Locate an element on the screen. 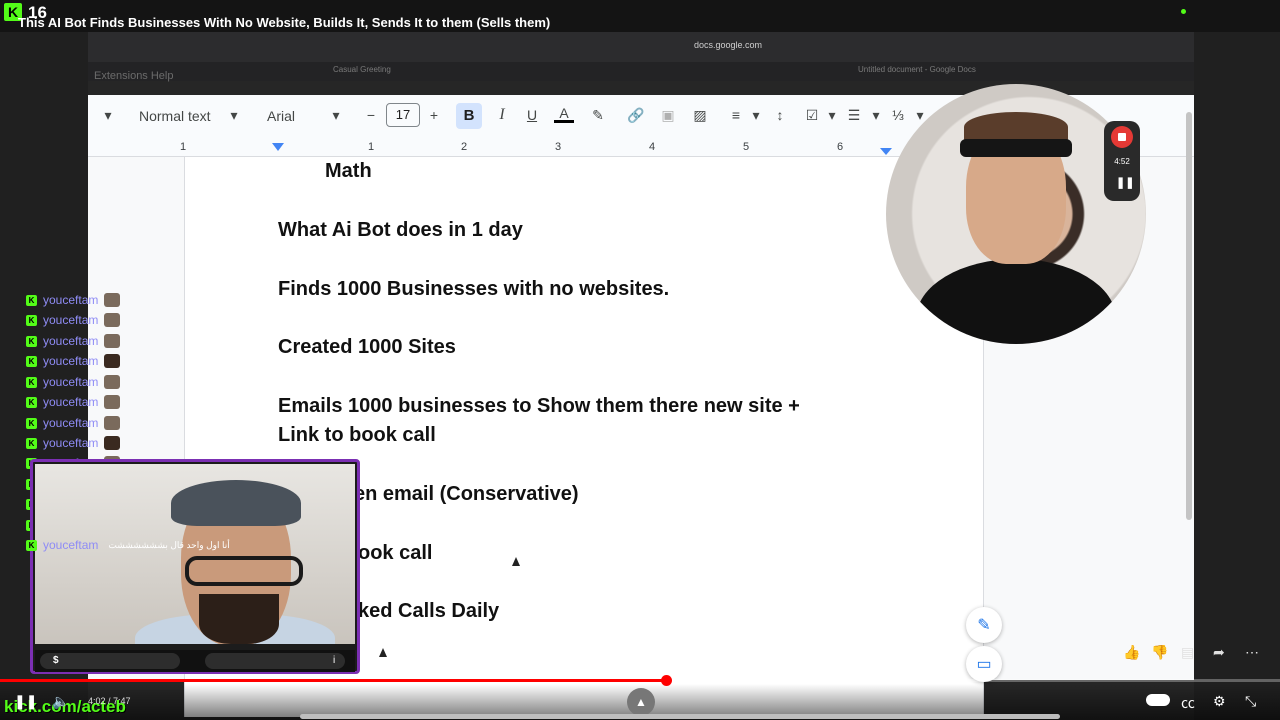 Image resolution: width=1280 pixels, height=720 pixels. image-icon: ▨ is located at coordinates (700, 115).